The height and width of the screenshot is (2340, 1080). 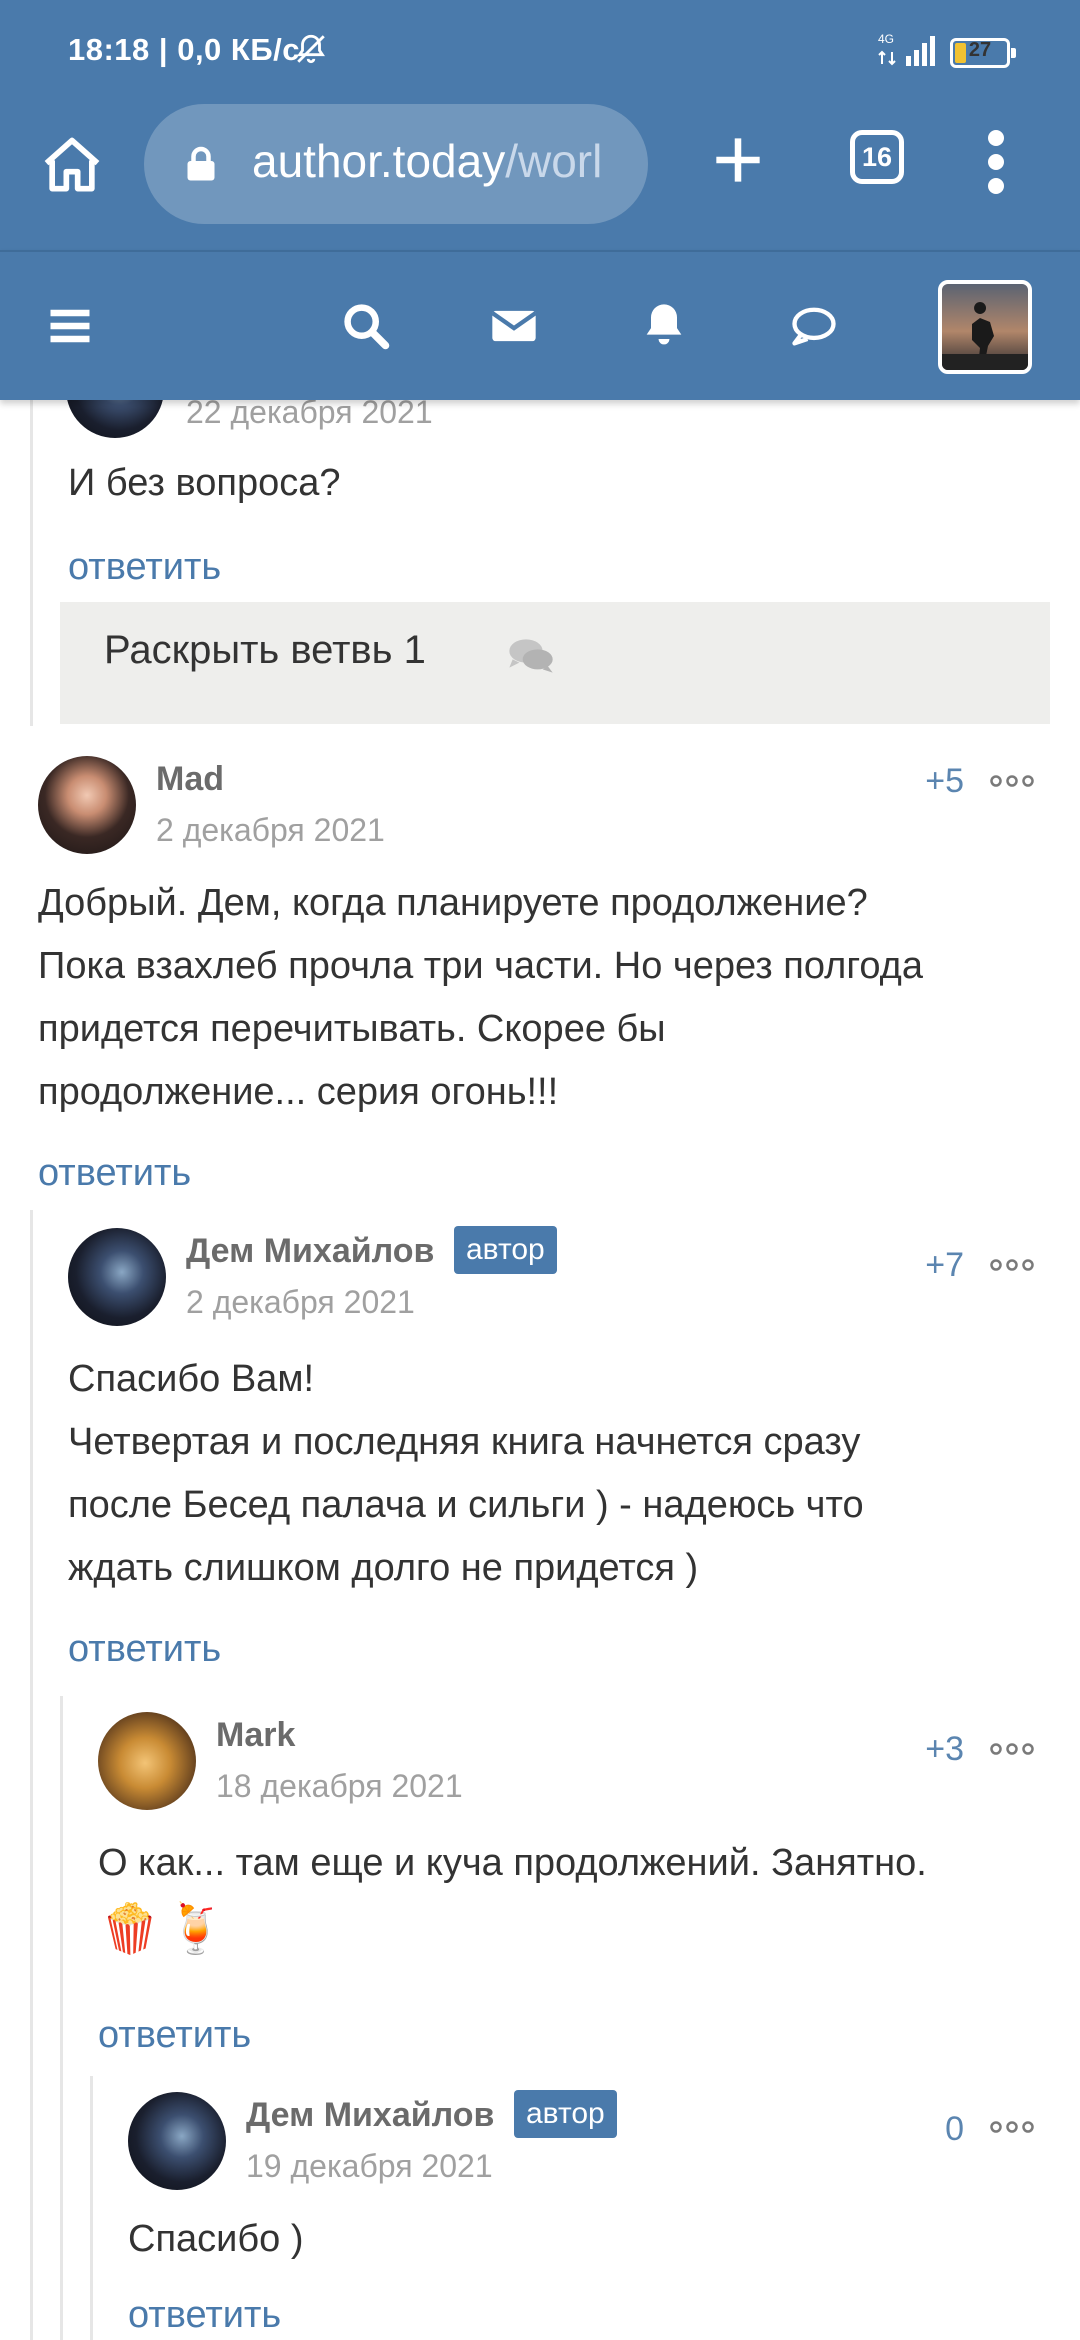 I want to click on comment-date: 22 декабря 2021, so click(x=309, y=415).